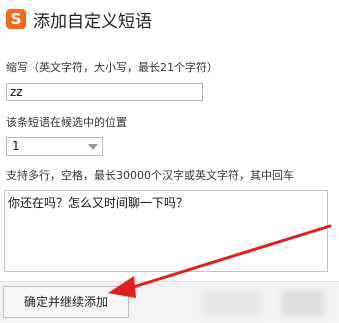 The image size is (339, 323). Describe the element at coordinates (169, 20) in the screenshot. I see `title-bar: S 添加自定义短语` at that location.